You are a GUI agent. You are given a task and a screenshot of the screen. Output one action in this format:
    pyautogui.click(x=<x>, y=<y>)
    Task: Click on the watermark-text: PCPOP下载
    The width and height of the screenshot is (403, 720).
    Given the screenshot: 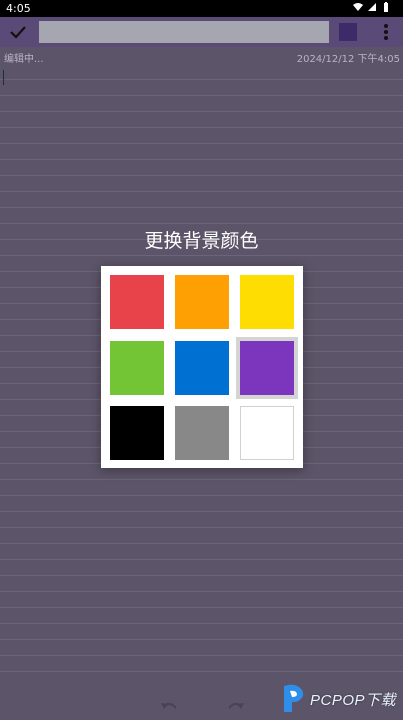 What is the action you would take?
    pyautogui.click(x=353, y=700)
    